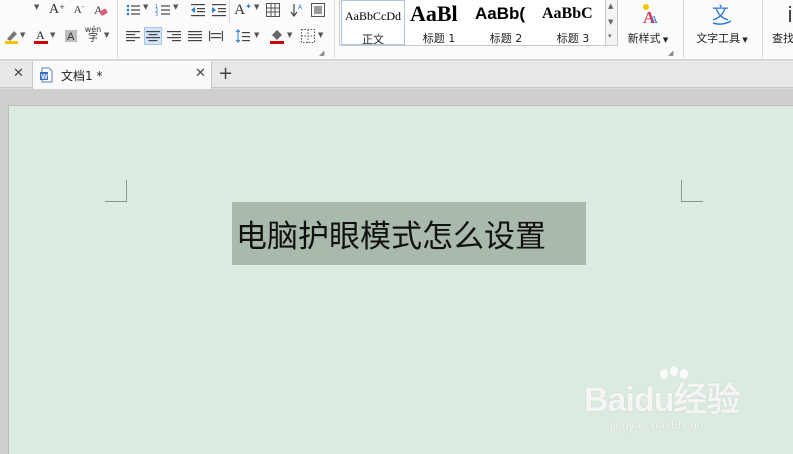 This screenshot has height=454, width=793. Describe the element at coordinates (54, 9) in the screenshot. I see `grow-font-icon: A` at that location.